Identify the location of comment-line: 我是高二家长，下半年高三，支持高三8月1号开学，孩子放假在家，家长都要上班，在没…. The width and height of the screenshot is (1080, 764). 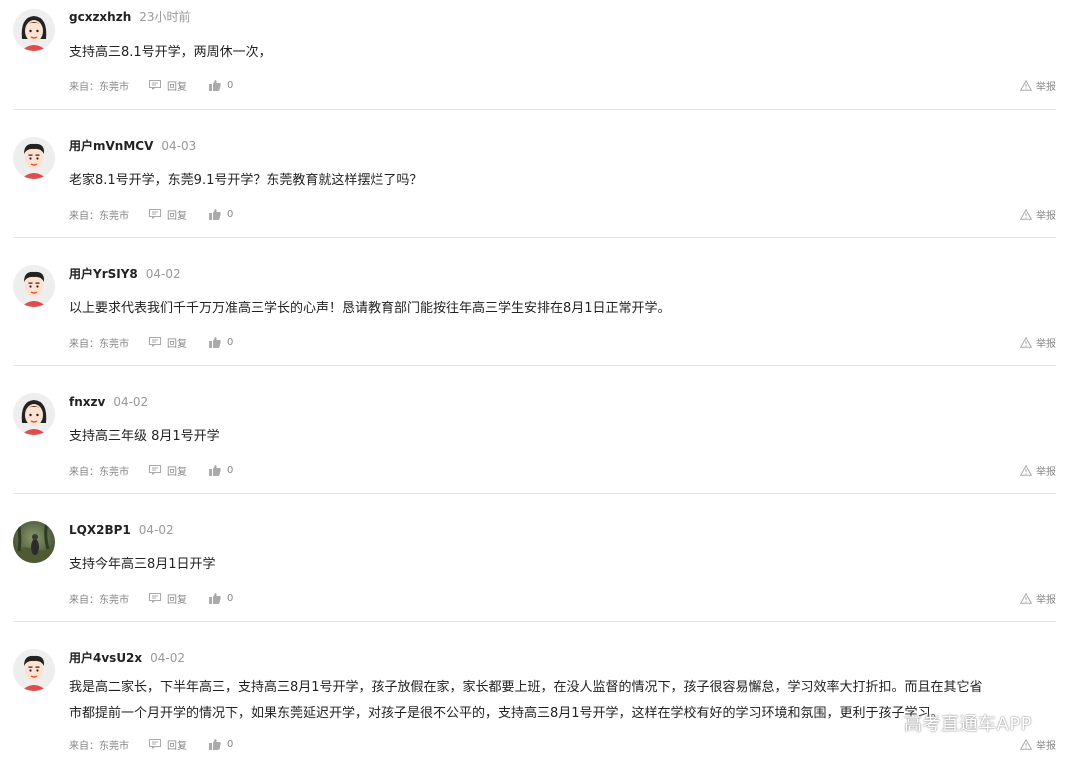
(526, 687).